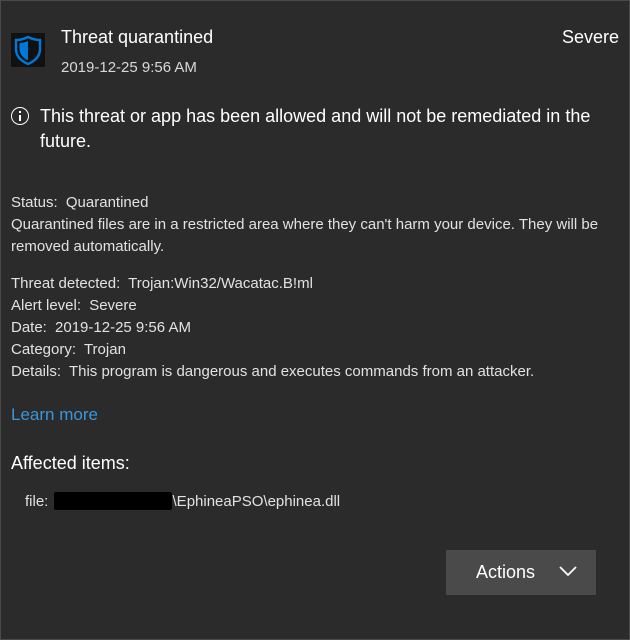  What do you see at coordinates (29, 327) in the screenshot?
I see `date-label: Date:` at bounding box center [29, 327].